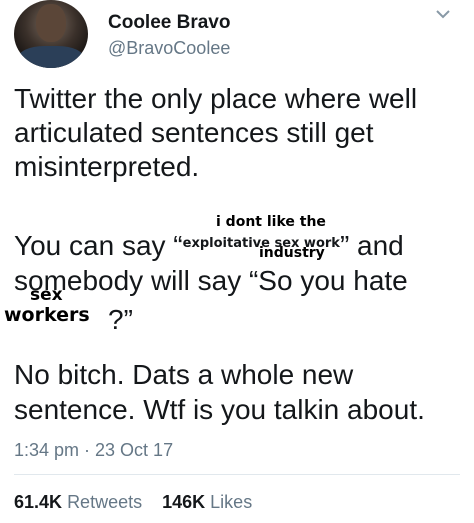 Image resolution: width=474 pixels, height=523 pixels. I want to click on tweet-line: No bitch. Dats a whole new, so click(184, 374).